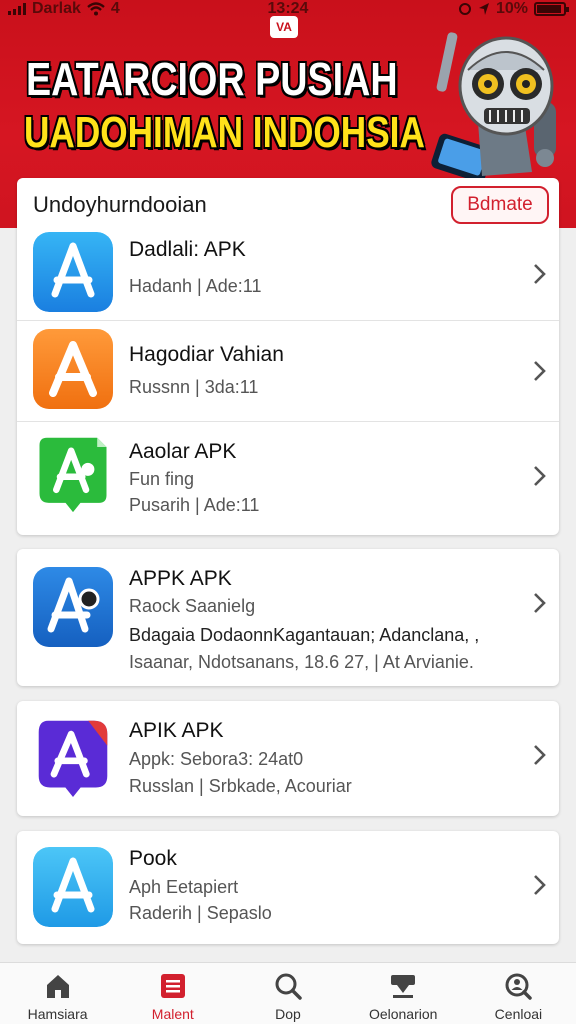 This screenshot has width=576, height=1024. What do you see at coordinates (73, 607) in the screenshot?
I see `app-blue-a-icon` at bounding box center [73, 607].